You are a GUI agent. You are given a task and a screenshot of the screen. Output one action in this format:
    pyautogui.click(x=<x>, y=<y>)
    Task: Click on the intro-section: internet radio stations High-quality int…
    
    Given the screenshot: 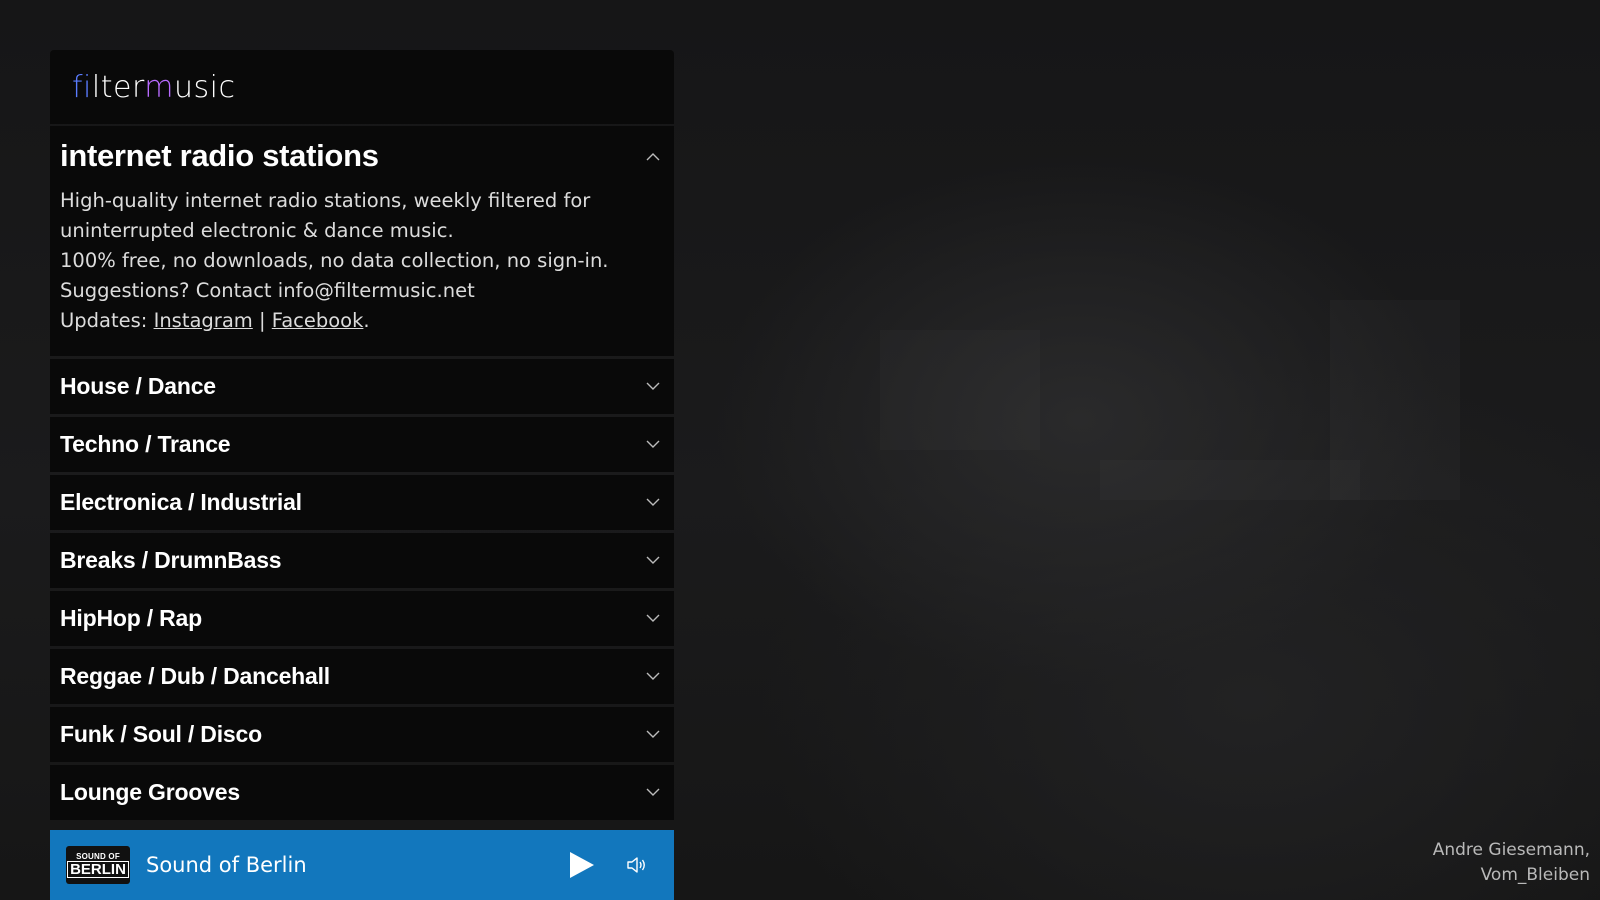 What is the action you would take?
    pyautogui.click(x=362, y=241)
    